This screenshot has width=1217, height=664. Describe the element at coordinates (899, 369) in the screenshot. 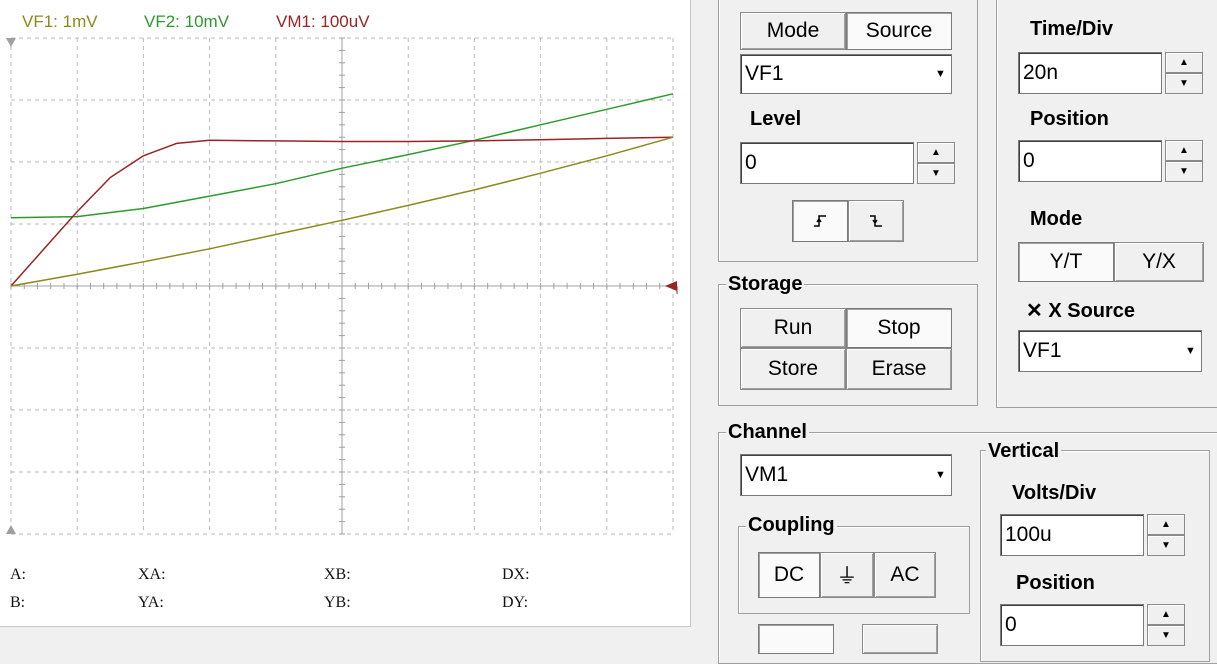

I see `storage-erase-button: Erase` at that location.